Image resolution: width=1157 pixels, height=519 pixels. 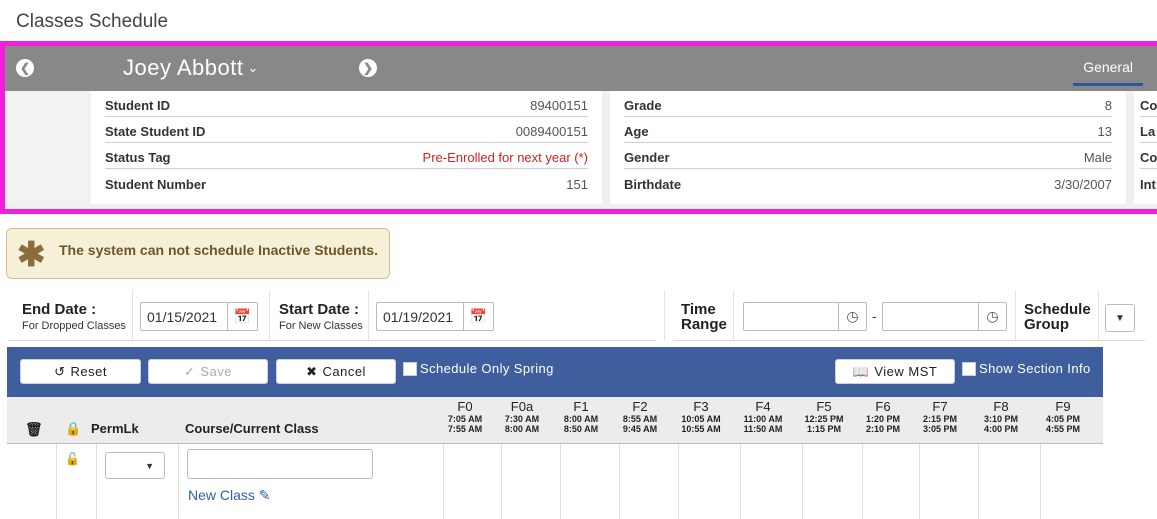 What do you see at coordinates (522, 429) in the screenshot?
I see `period-end: 8:00 AM` at bounding box center [522, 429].